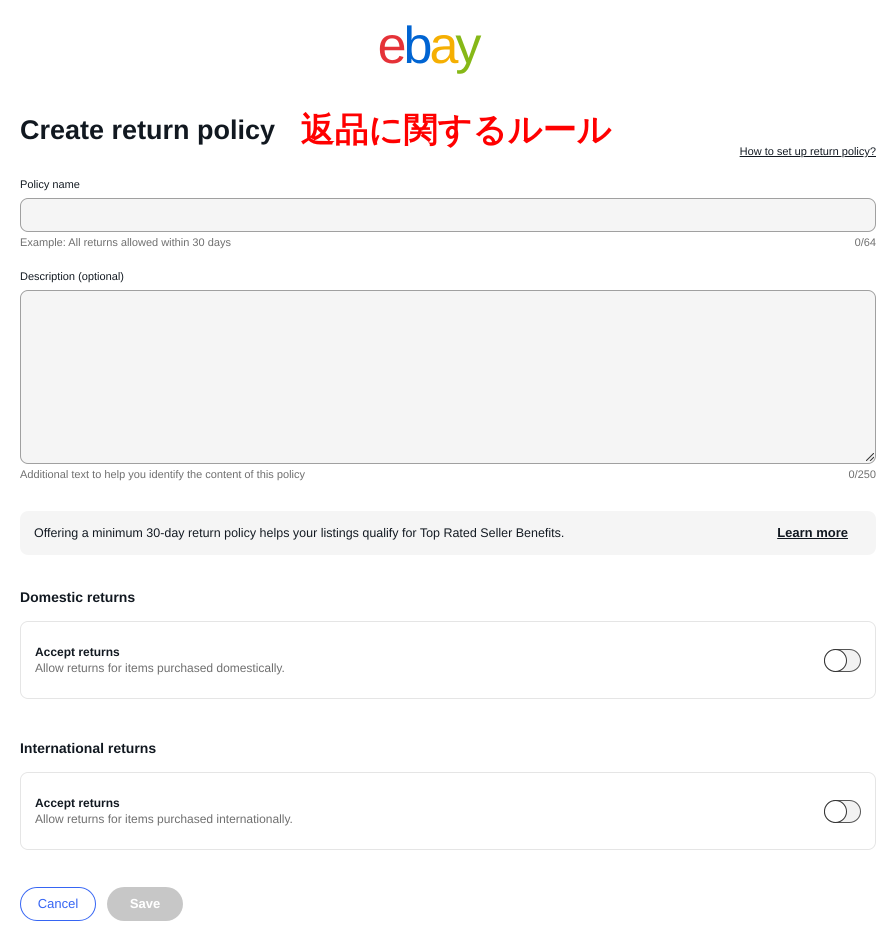 Image resolution: width=892 pixels, height=937 pixels. Describe the element at coordinates (812, 533) in the screenshot. I see `learn-more-link: Learn more` at that location.